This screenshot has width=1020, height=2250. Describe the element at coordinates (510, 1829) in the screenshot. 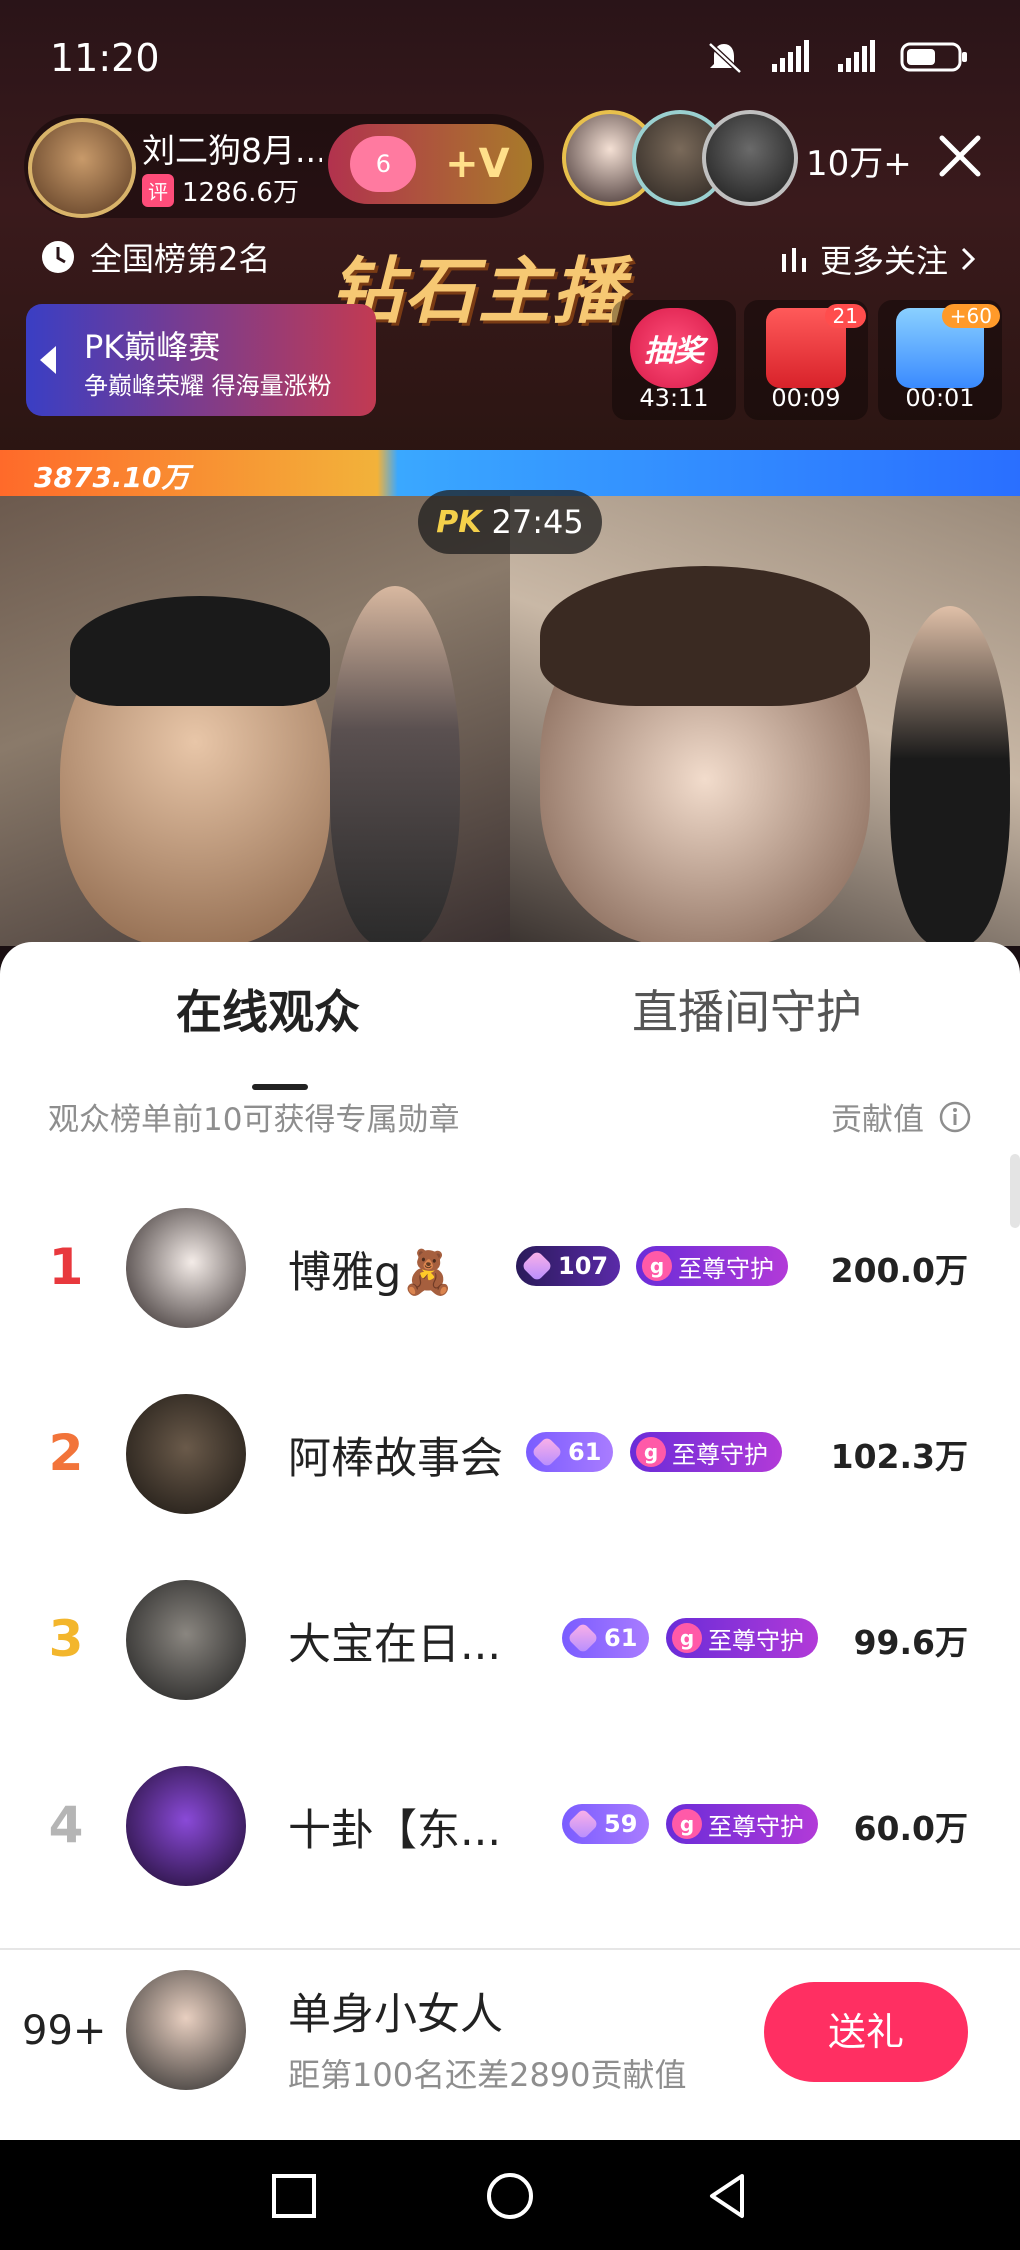

I see `audience-row-4: 4 十卦【东... 59 g 至尊守护 60.0万` at that location.